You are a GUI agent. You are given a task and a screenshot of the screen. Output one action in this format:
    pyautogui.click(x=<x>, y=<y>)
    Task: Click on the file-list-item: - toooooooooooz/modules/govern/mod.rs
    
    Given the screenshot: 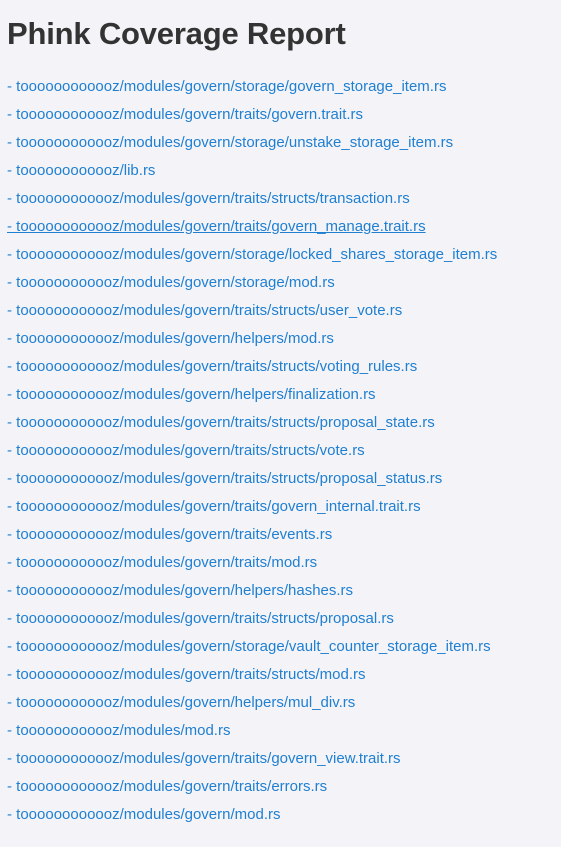 What is the action you would take?
    pyautogui.click(x=284, y=820)
    